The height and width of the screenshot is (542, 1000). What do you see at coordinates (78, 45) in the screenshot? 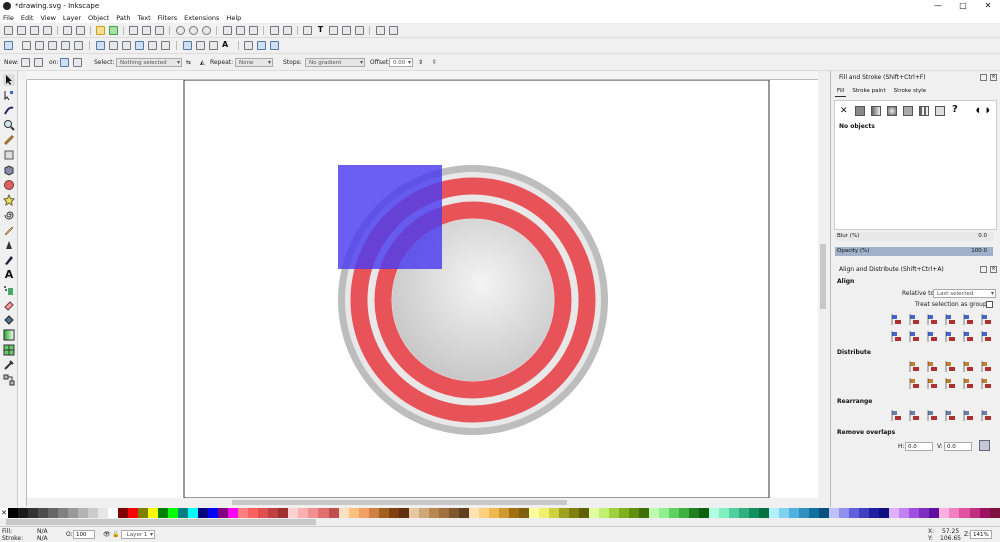
I see `snap-bbox-center-icon` at bounding box center [78, 45].